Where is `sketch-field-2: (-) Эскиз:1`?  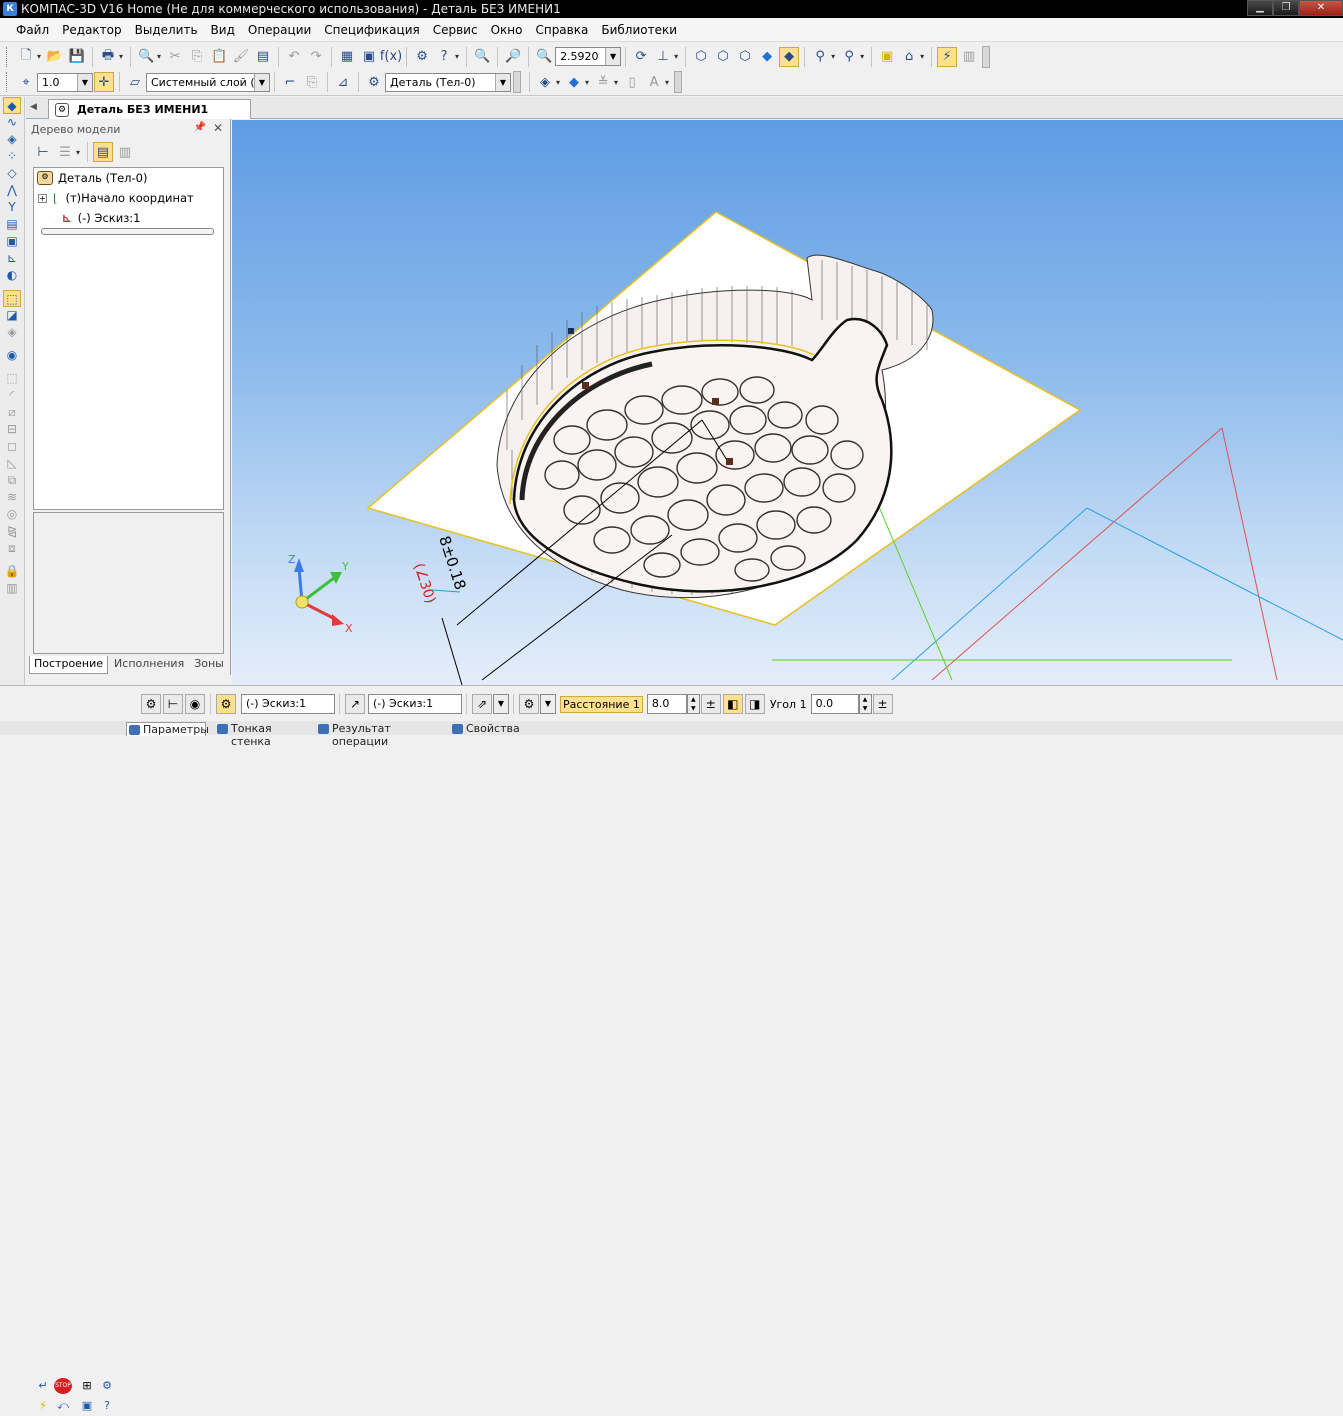 sketch-field-2: (-) Эскиз:1 is located at coordinates (415, 704).